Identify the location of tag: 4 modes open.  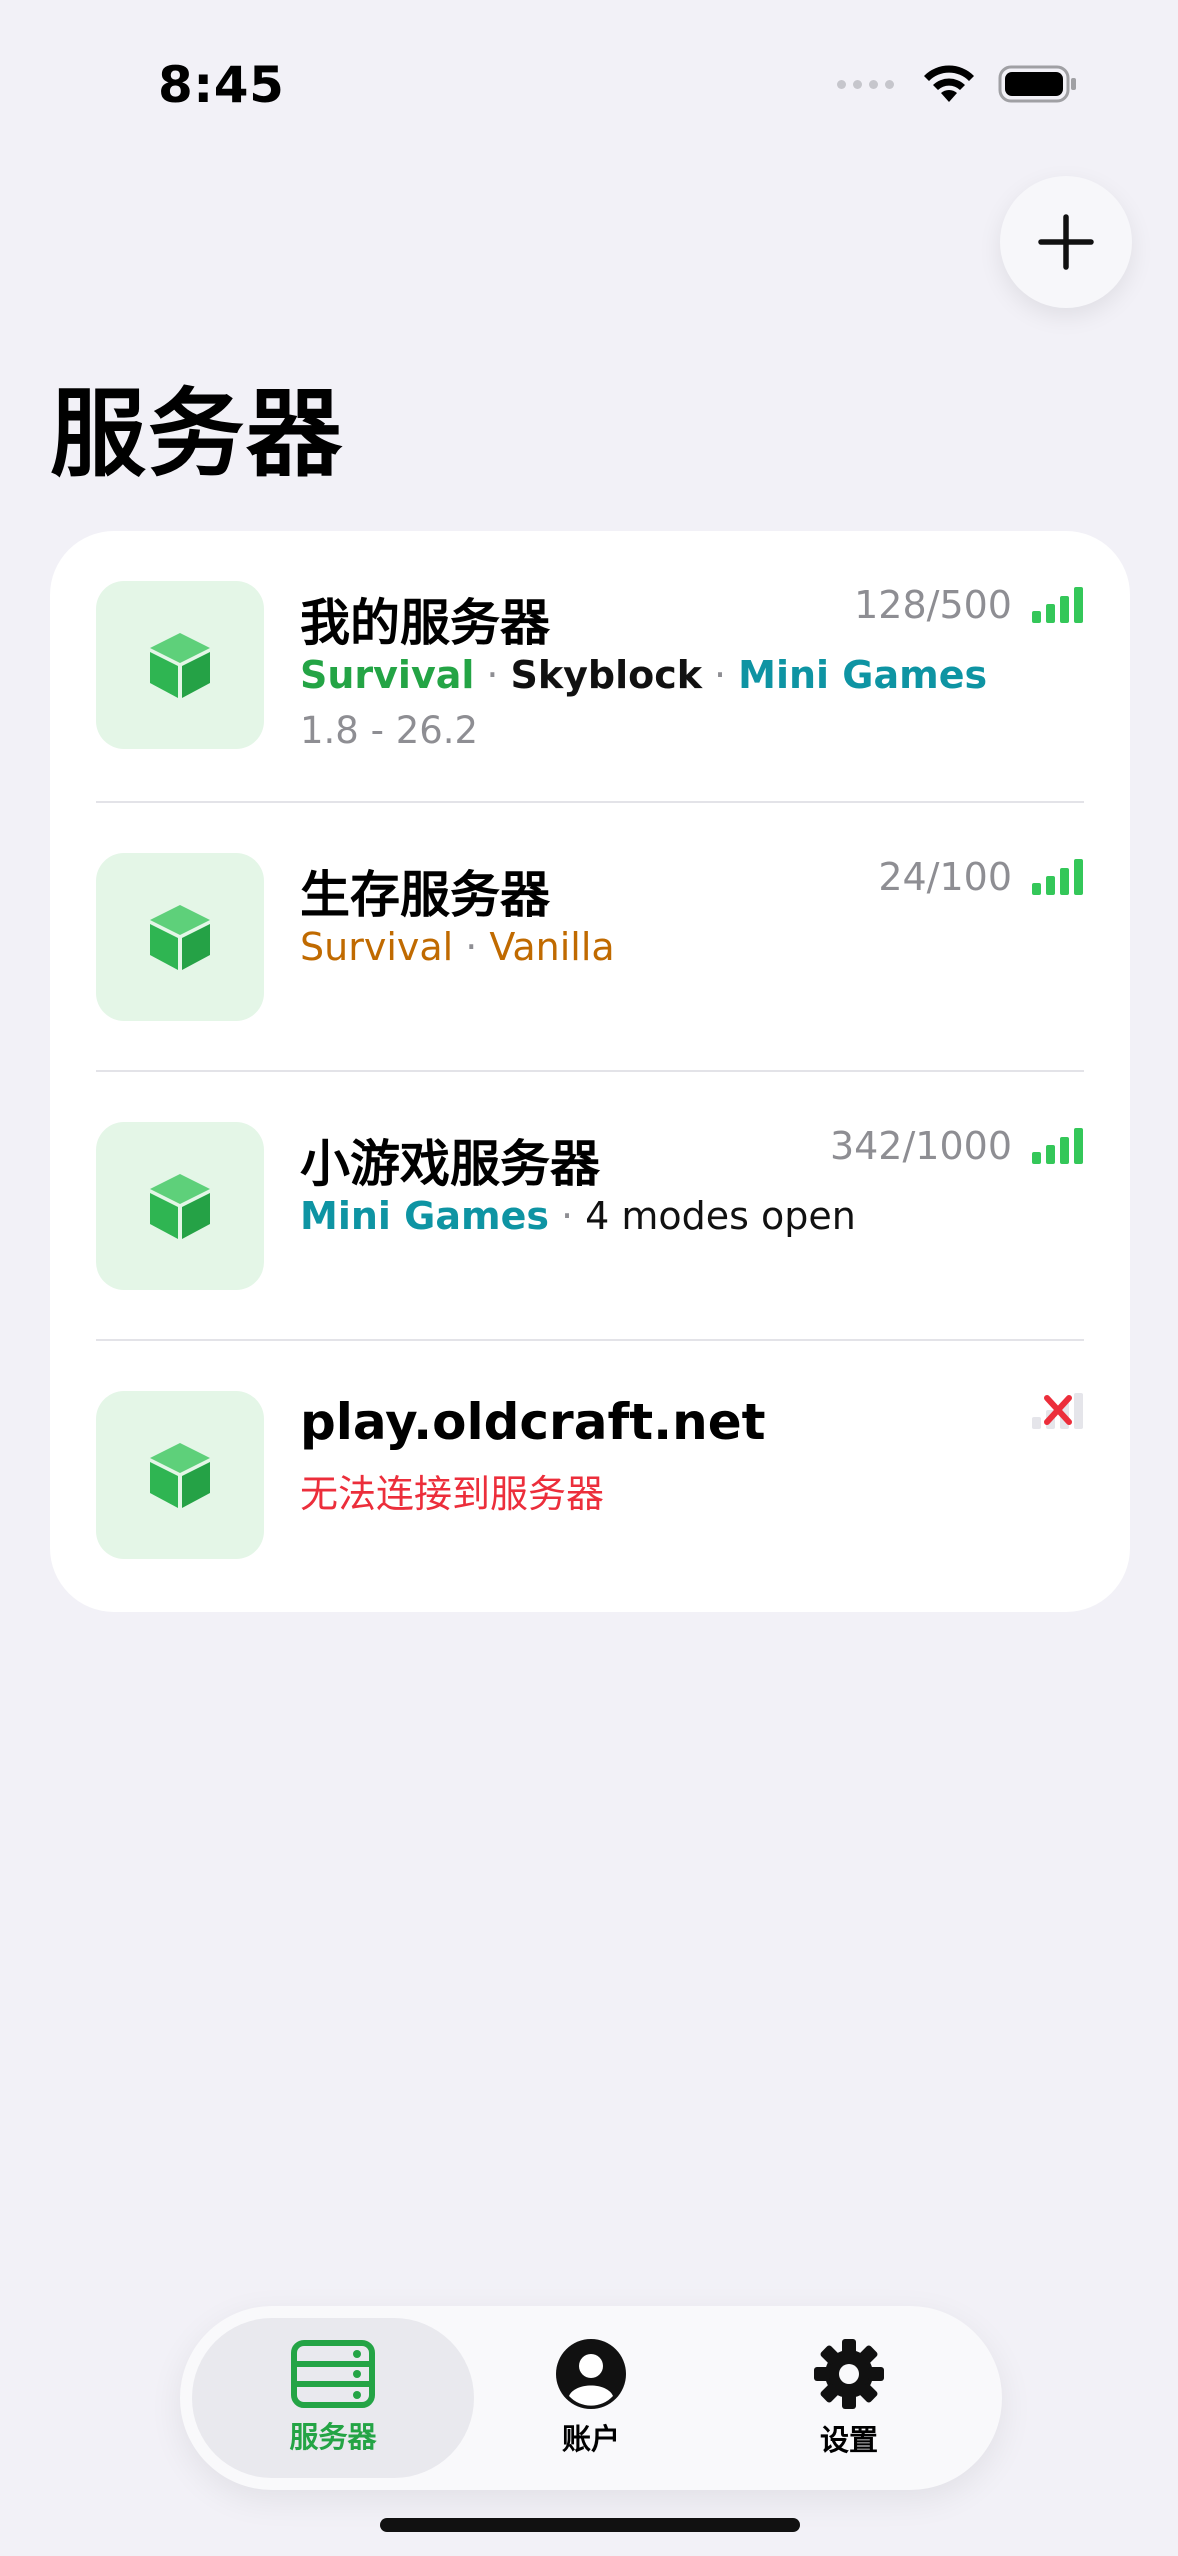
(720, 1216).